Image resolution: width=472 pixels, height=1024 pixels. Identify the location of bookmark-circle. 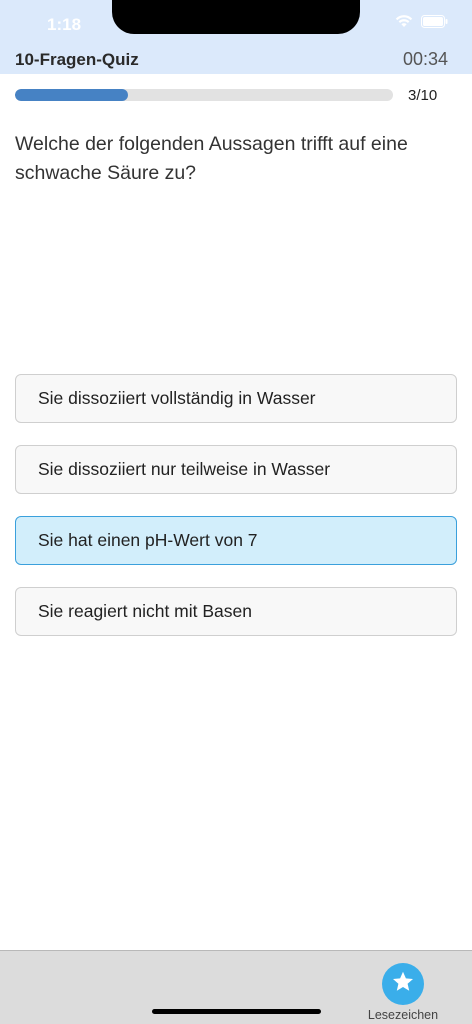
(403, 984).